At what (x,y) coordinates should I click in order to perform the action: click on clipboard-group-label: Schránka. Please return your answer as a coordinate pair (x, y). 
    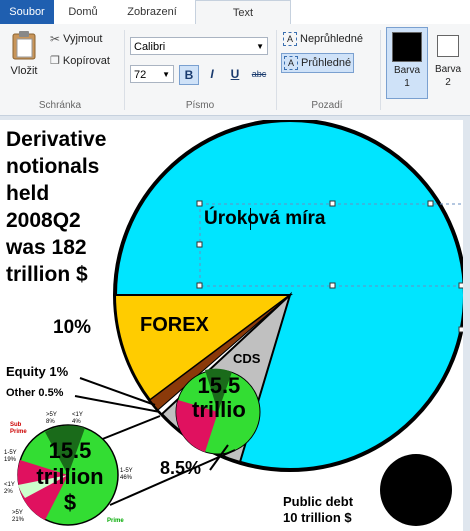
    Looking at the image, I should click on (60, 105).